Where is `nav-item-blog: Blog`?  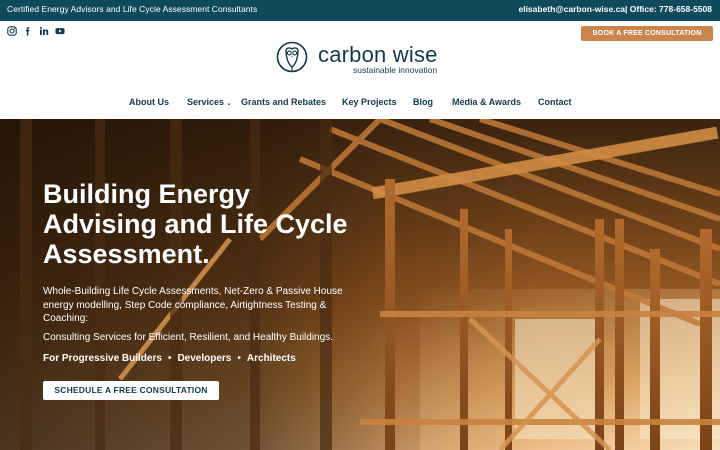
nav-item-blog: Blog is located at coordinates (423, 102).